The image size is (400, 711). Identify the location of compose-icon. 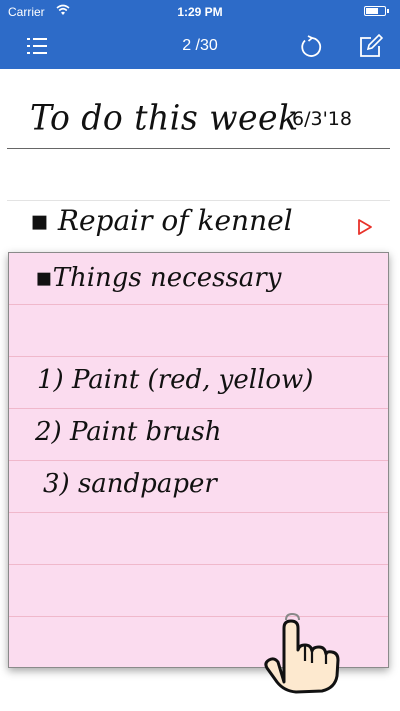
(371, 46).